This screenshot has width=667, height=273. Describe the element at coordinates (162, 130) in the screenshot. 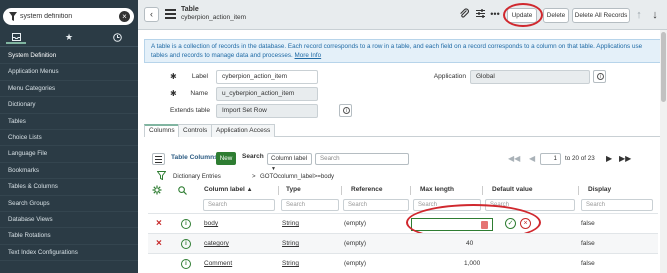

I see `tab-columns: Columns` at that location.